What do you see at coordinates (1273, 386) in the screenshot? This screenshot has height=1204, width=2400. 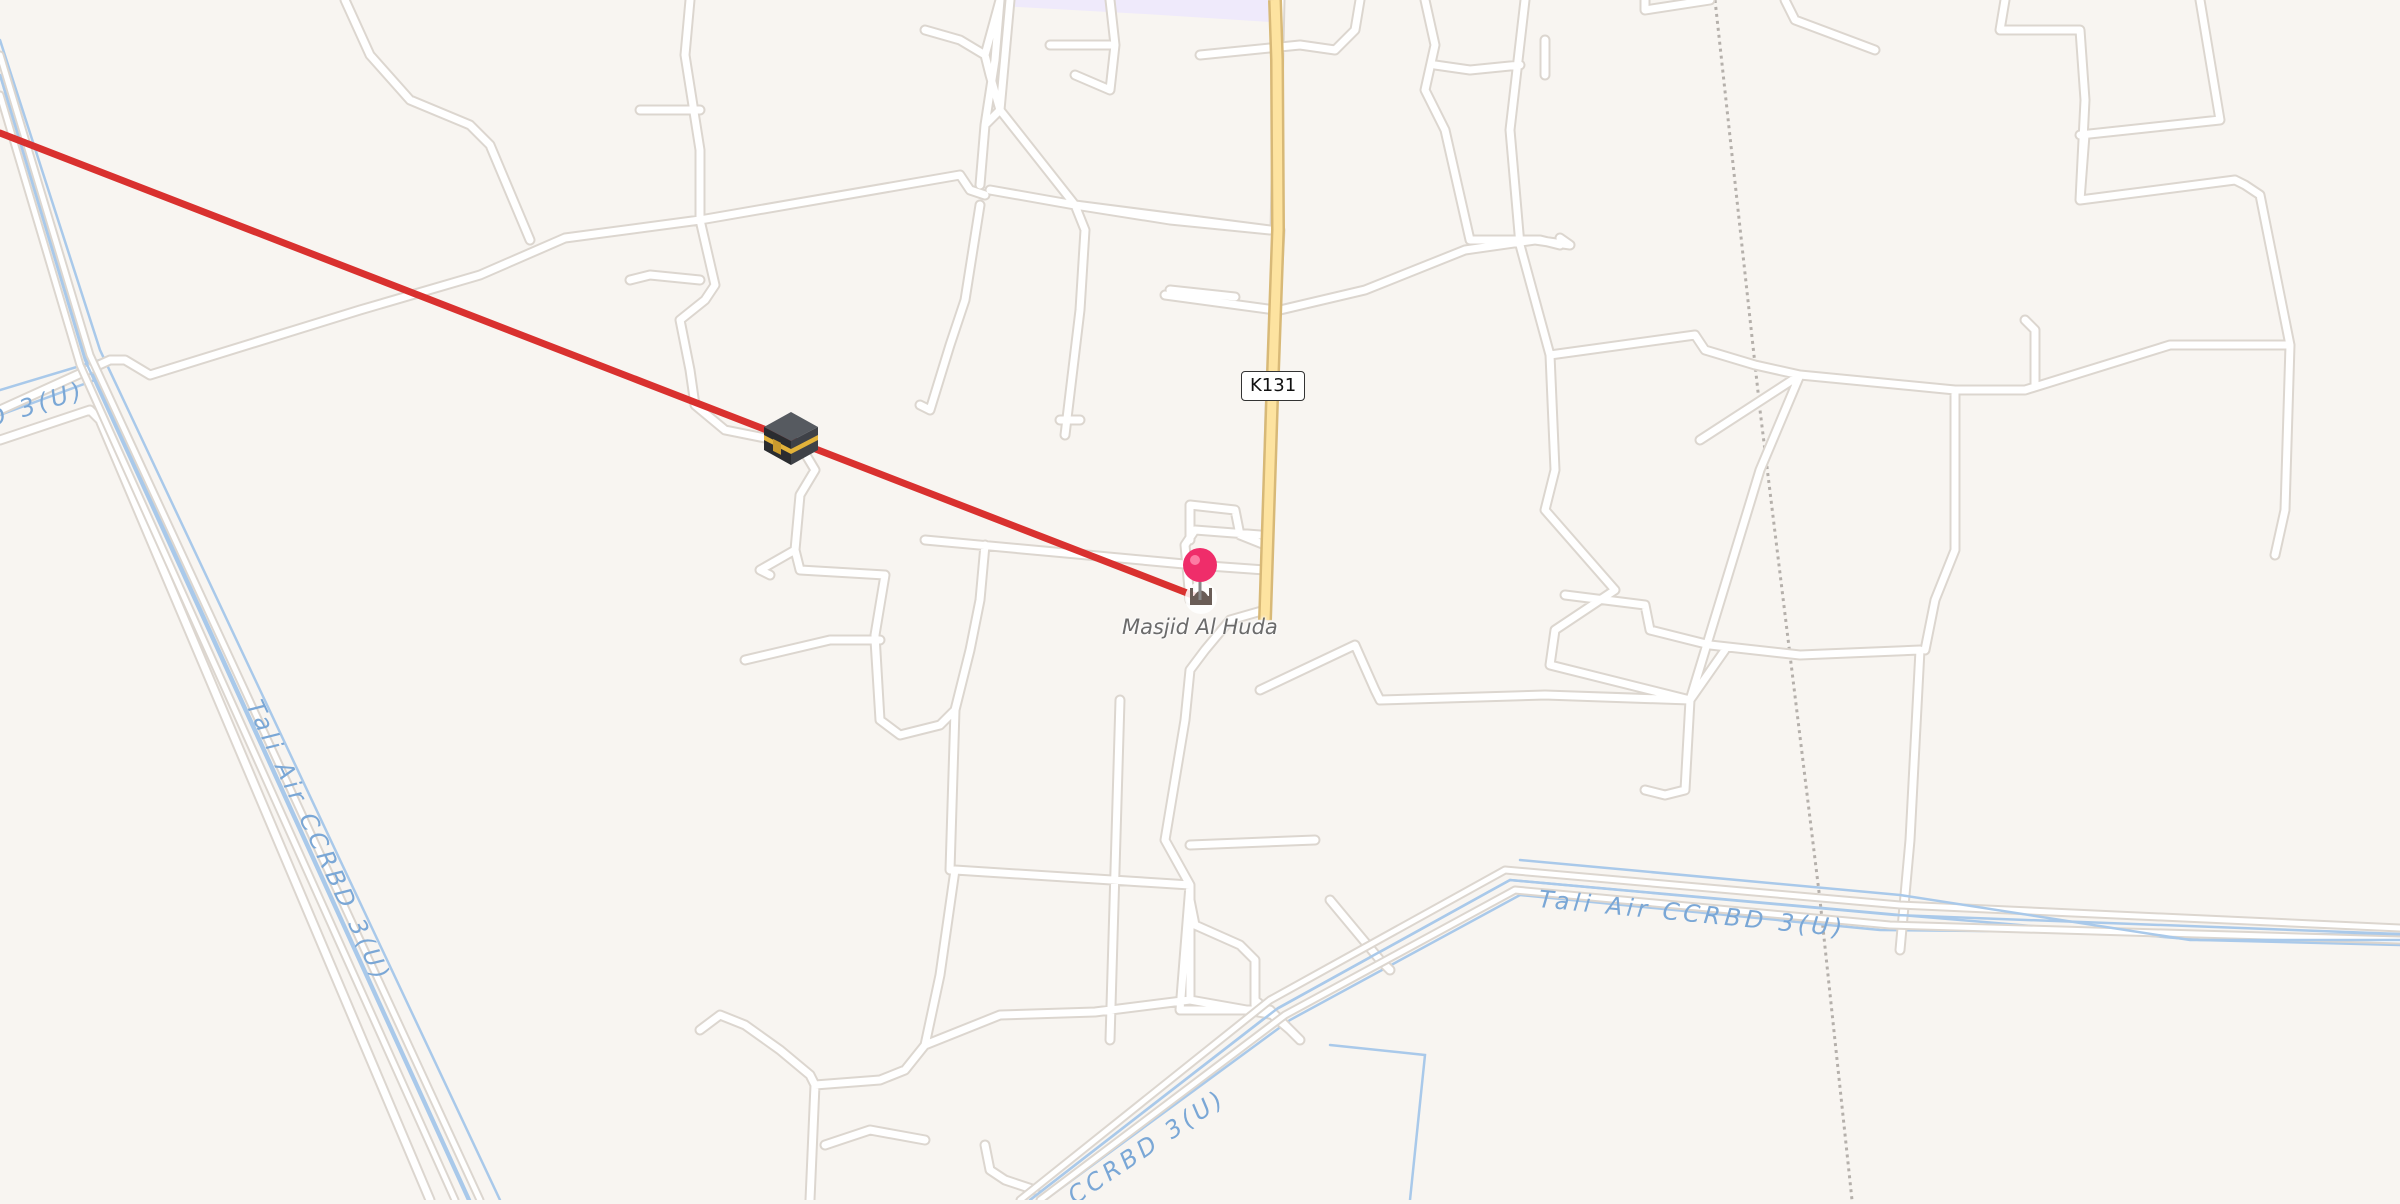 I see `route-shield: K131` at bounding box center [1273, 386].